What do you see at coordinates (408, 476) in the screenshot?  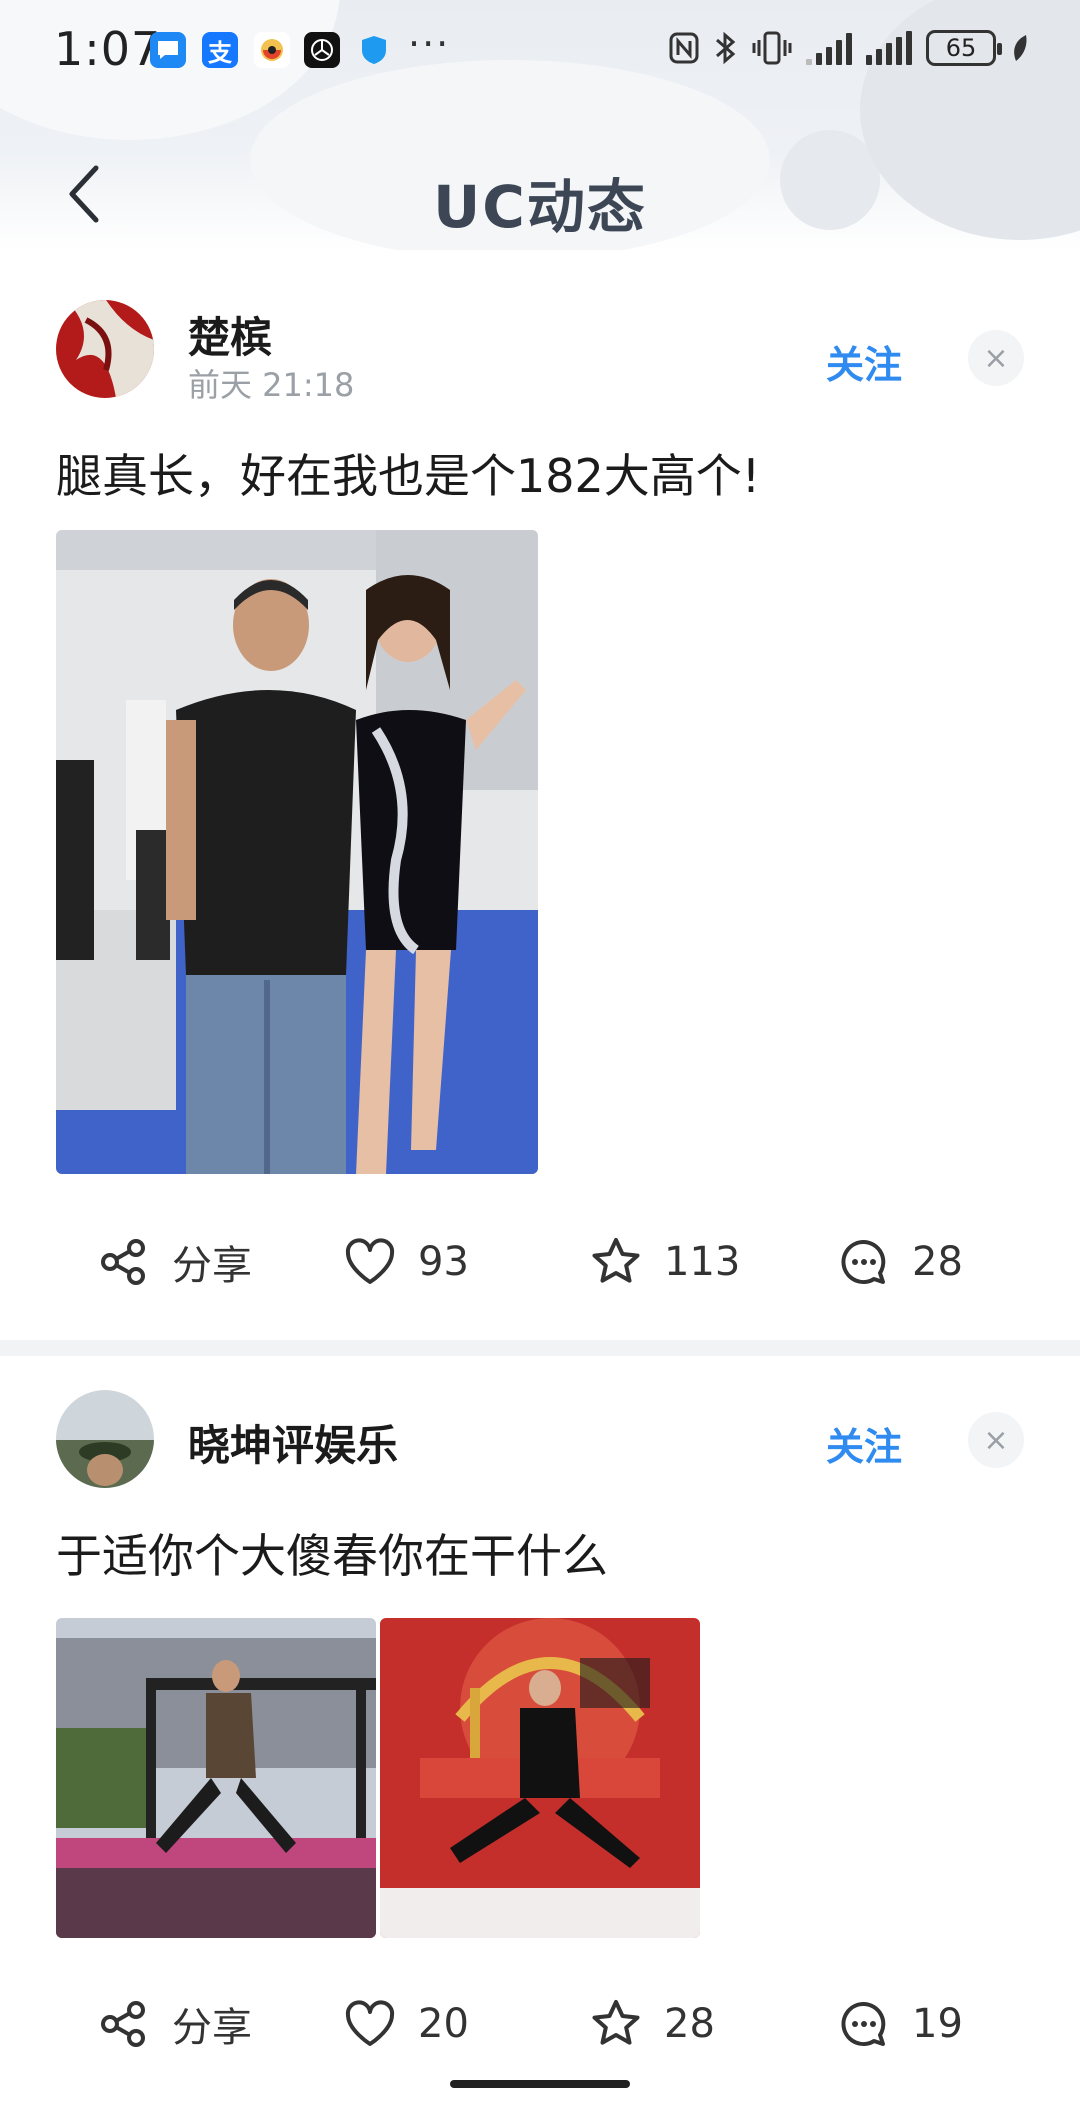 I see `post-text: 腿真长，好在我也是个182大高个!` at bounding box center [408, 476].